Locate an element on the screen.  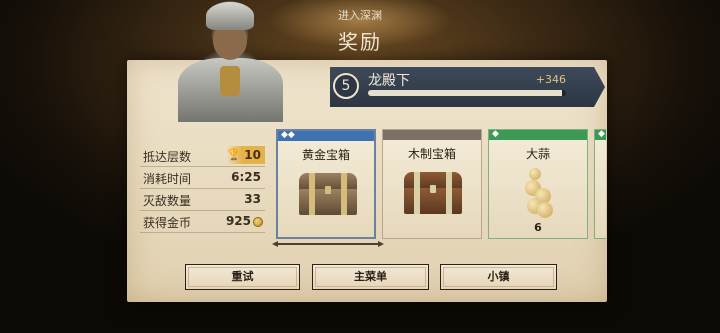
rarity-diamonds-icon: ◆◆ is located at coordinates (288, 135).